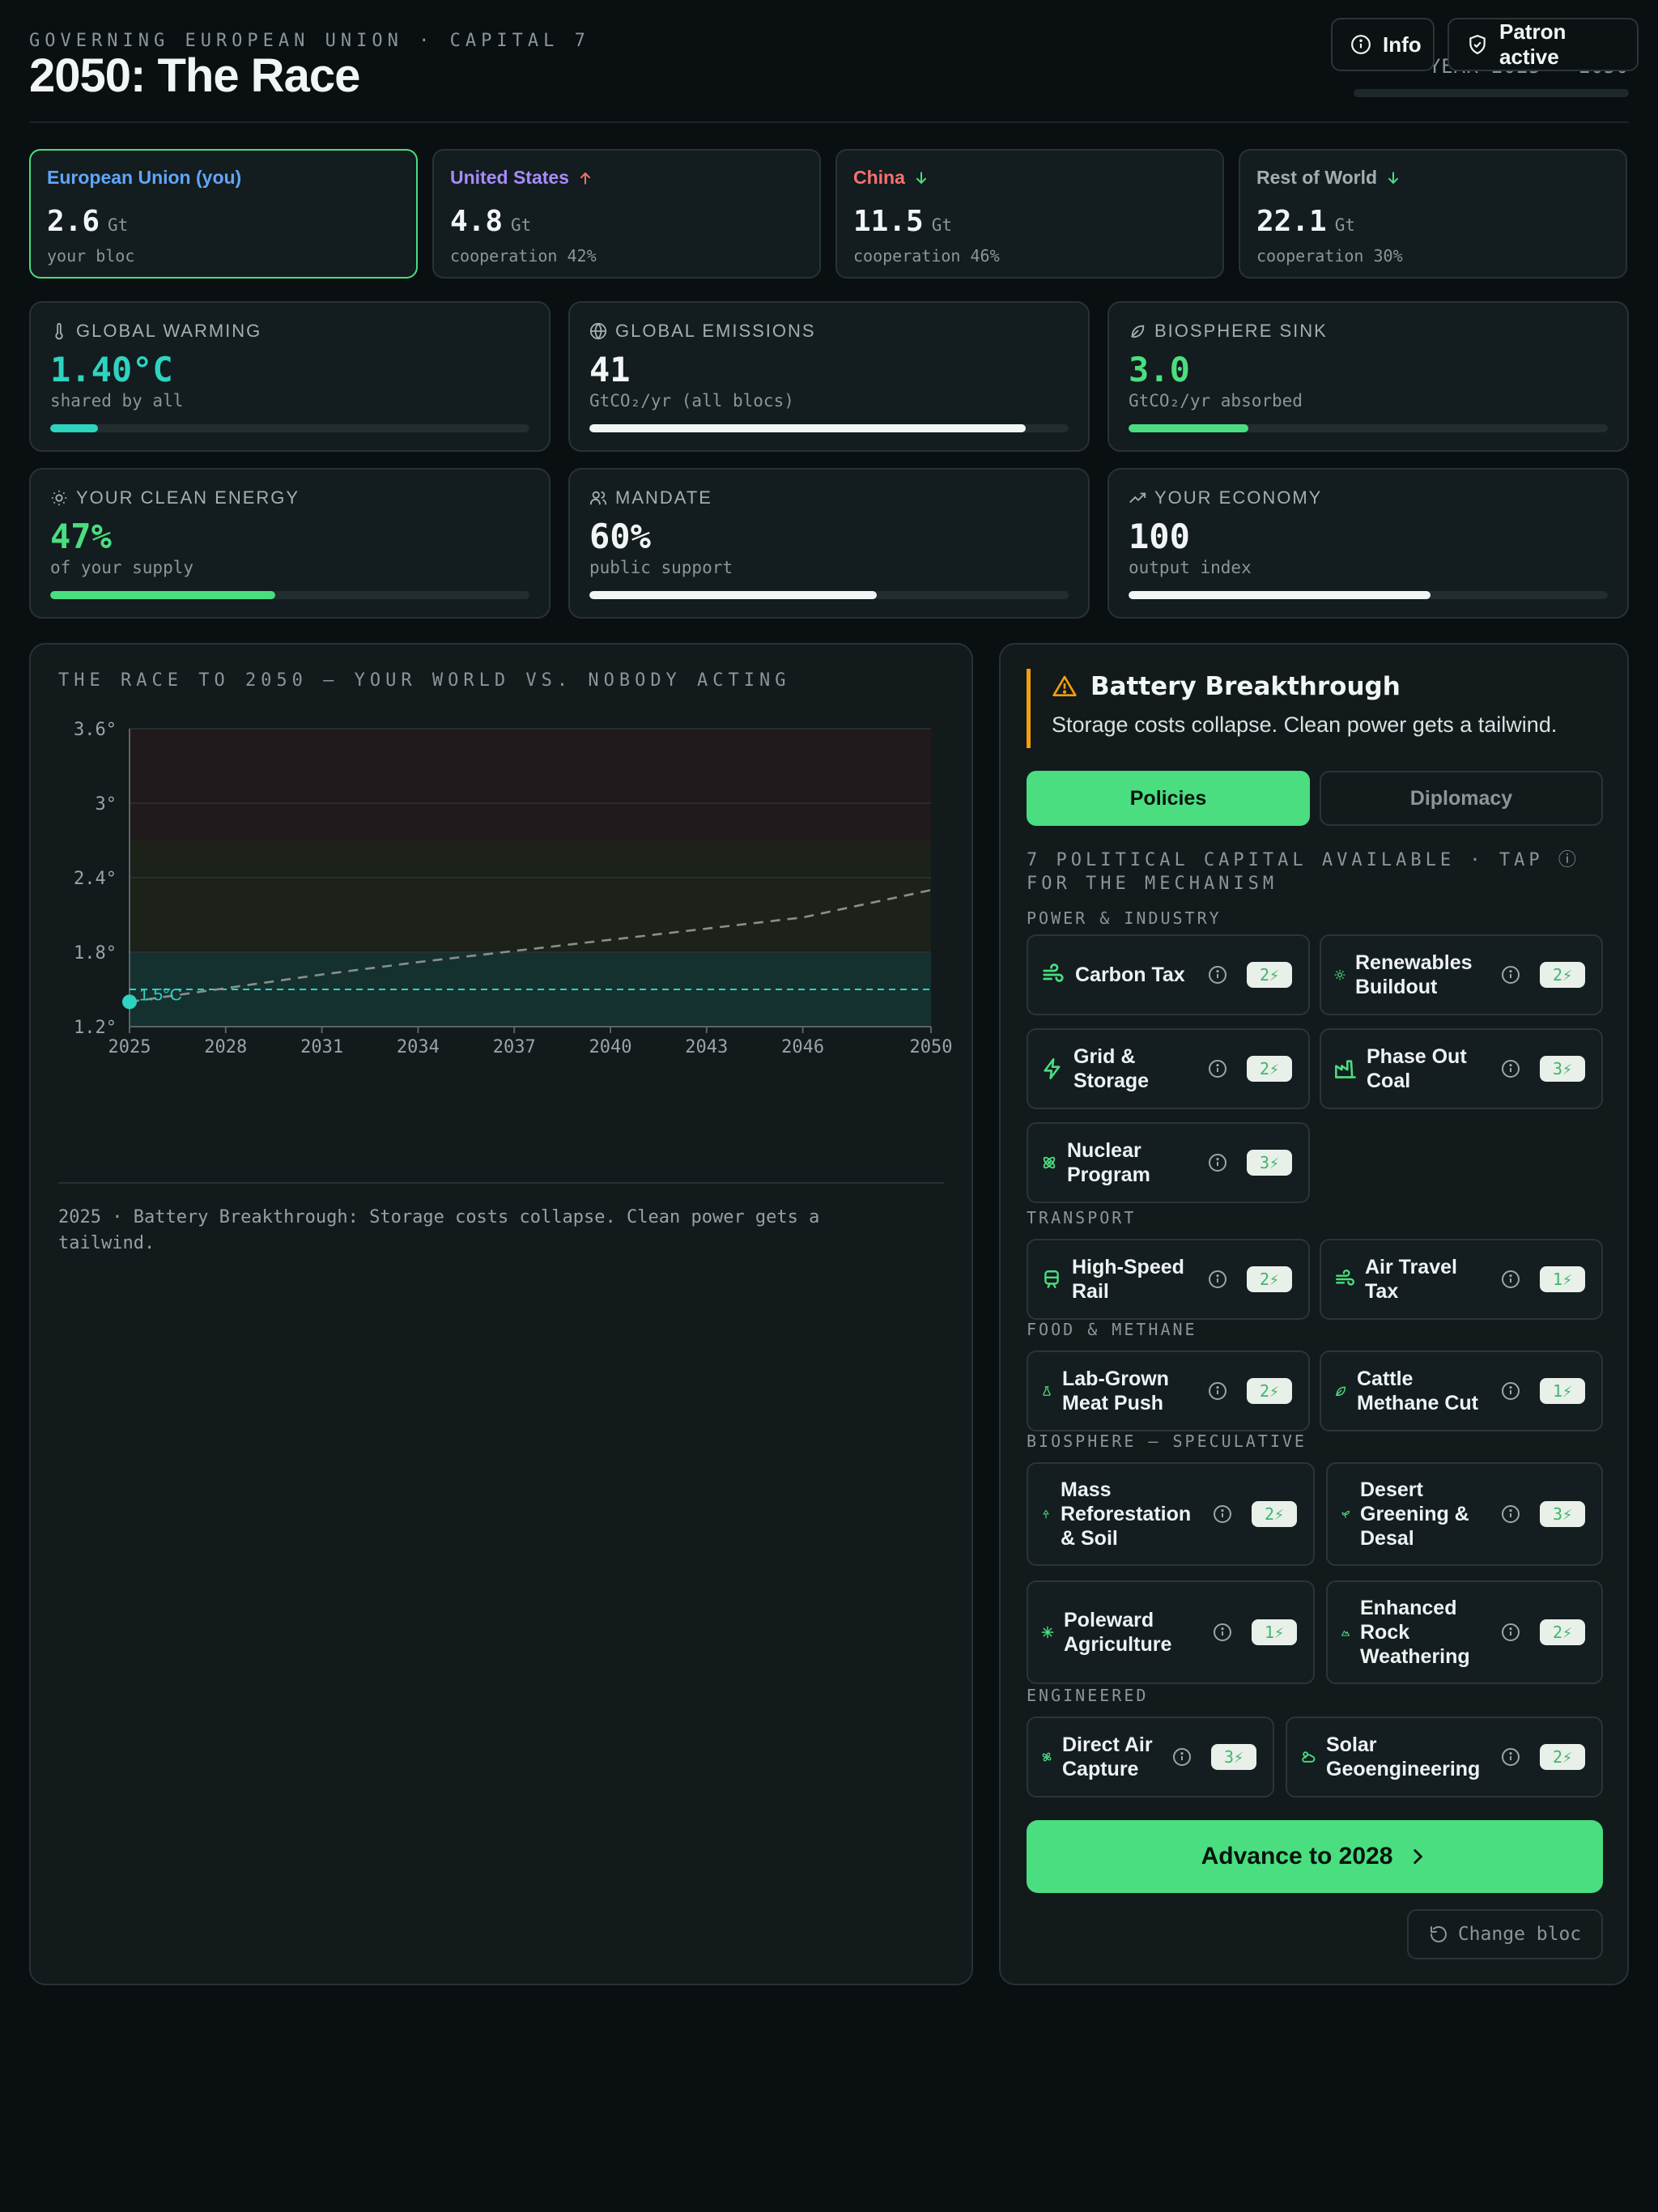  Describe the element at coordinates (106, 804) in the screenshot. I see `y-tick-label: 3°` at that location.